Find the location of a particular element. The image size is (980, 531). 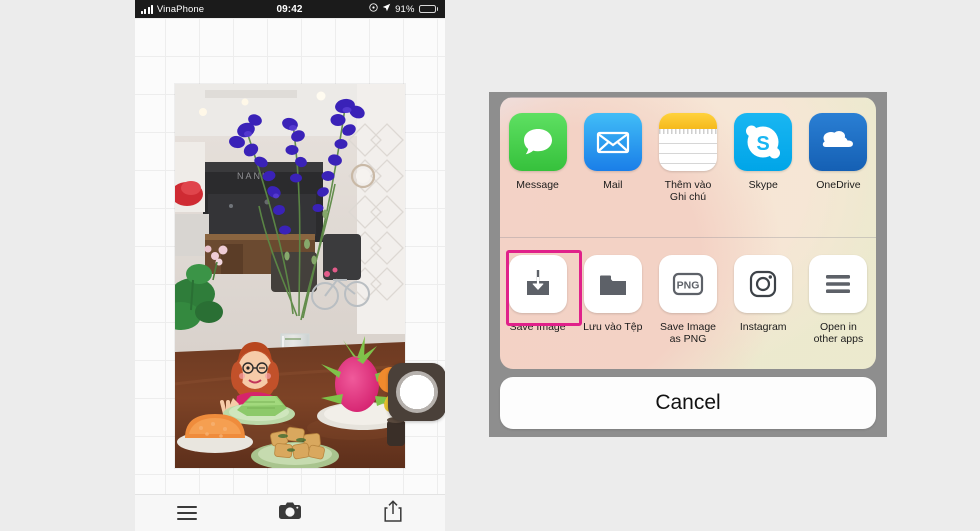

share-target-message: Message is located at coordinates (537, 158).